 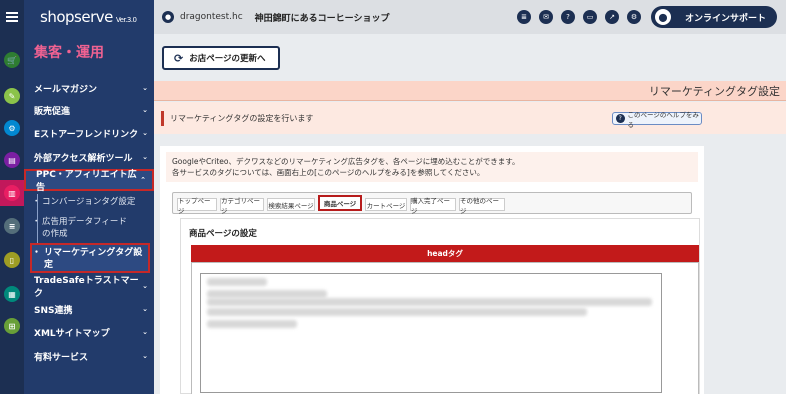 I want to click on refresh-shop-label: お店ページの更新へ, so click(x=227, y=59).